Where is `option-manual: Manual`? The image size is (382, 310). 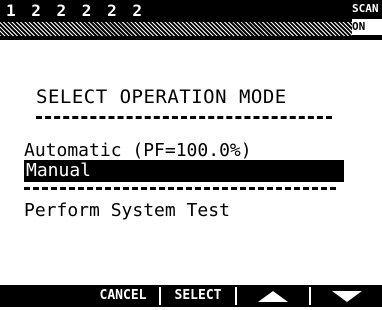
option-manual: Manual is located at coordinates (184, 171).